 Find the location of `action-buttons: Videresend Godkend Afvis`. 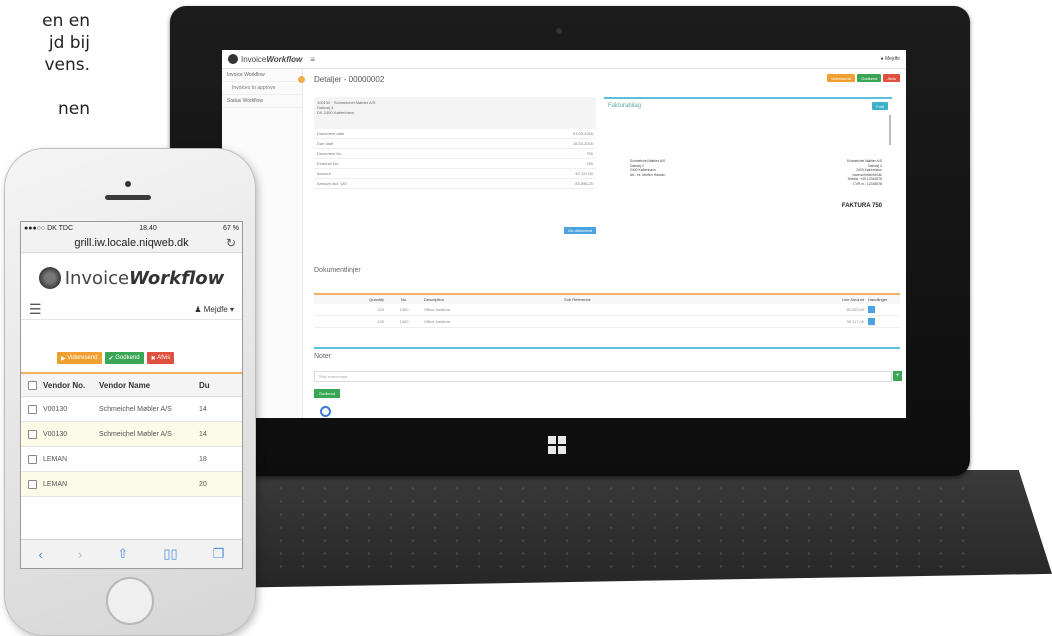

action-buttons: Videresend Godkend Afvis is located at coordinates (863, 78).